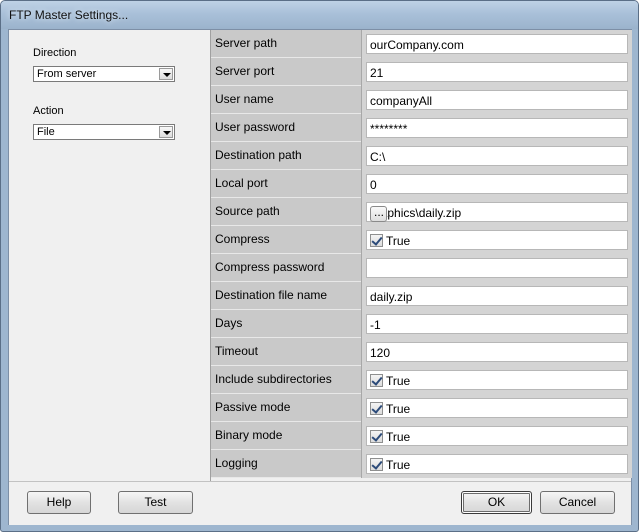 Image resolution: width=639 pixels, height=532 pixels. I want to click on property-value-cell: -1, so click(496, 324).